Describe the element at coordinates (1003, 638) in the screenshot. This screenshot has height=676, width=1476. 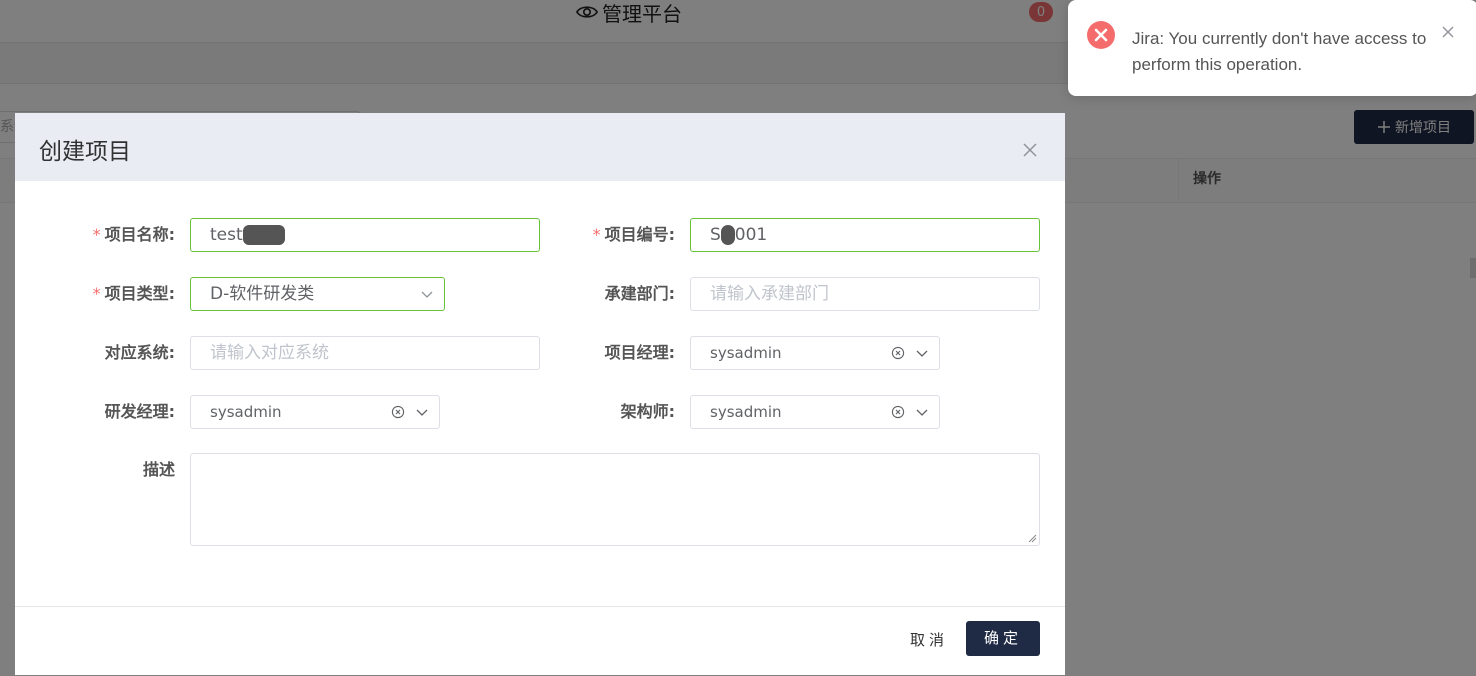
I see `confirm-button: 确定` at that location.